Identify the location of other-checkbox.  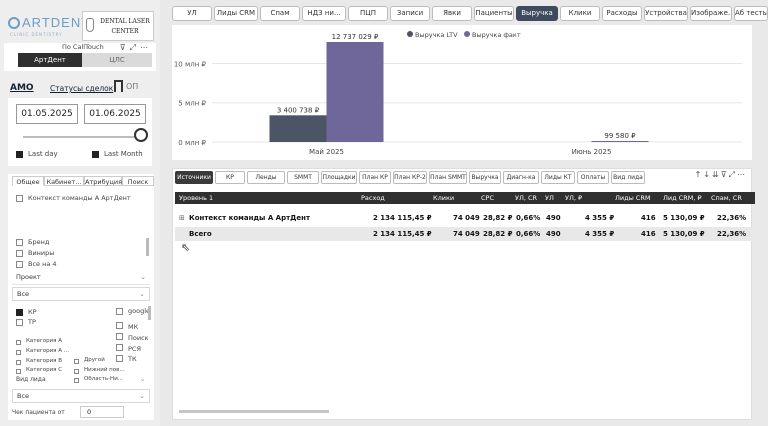
(76, 361).